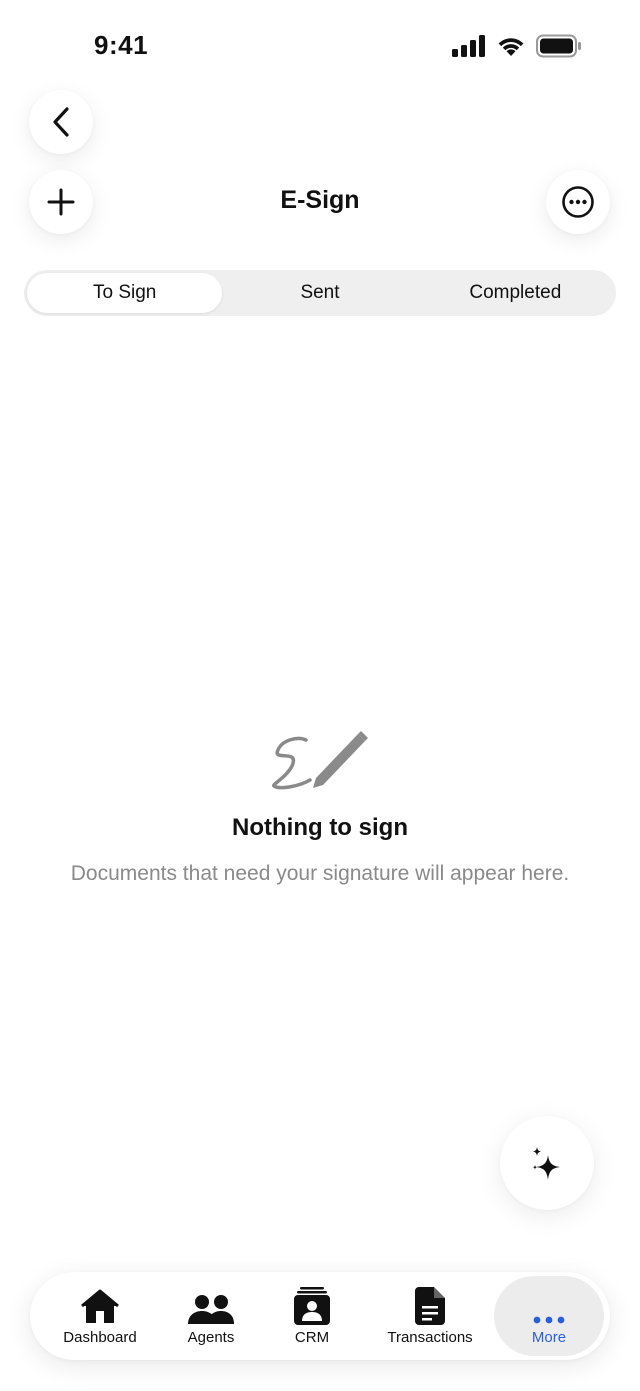  I want to click on nav-item-agents: Agents, so click(211, 1316).